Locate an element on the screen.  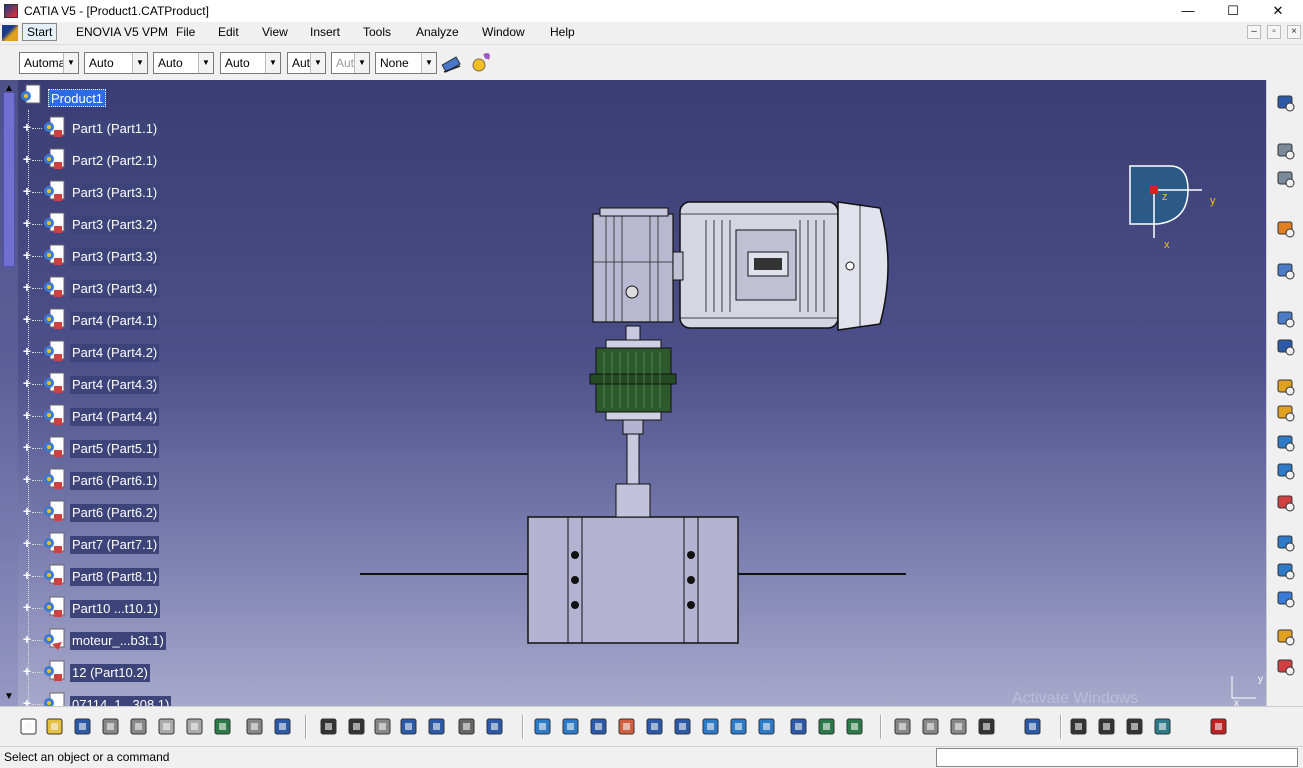
catalog-browser-icon is located at coordinates (1286, 179).